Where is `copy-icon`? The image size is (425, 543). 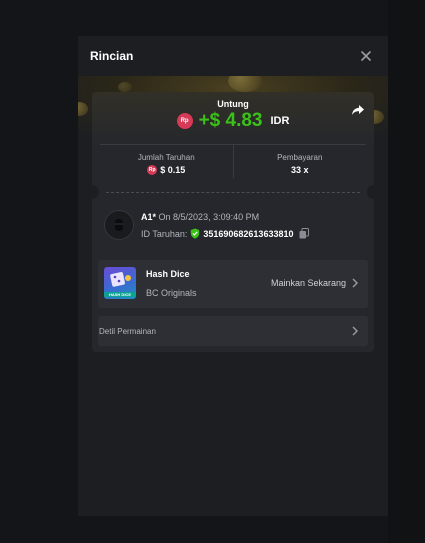 copy-icon is located at coordinates (304, 233).